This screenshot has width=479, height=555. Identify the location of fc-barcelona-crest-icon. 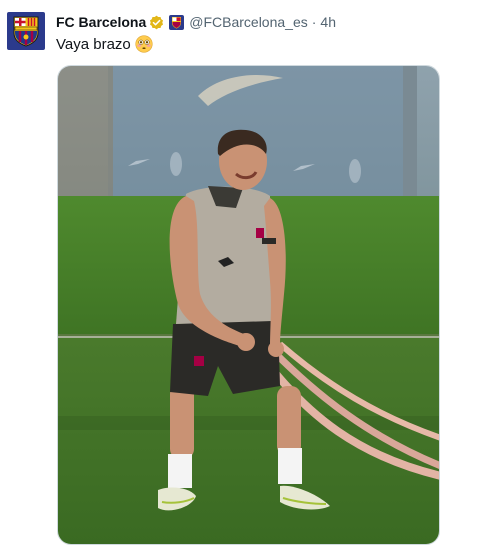
(26, 31).